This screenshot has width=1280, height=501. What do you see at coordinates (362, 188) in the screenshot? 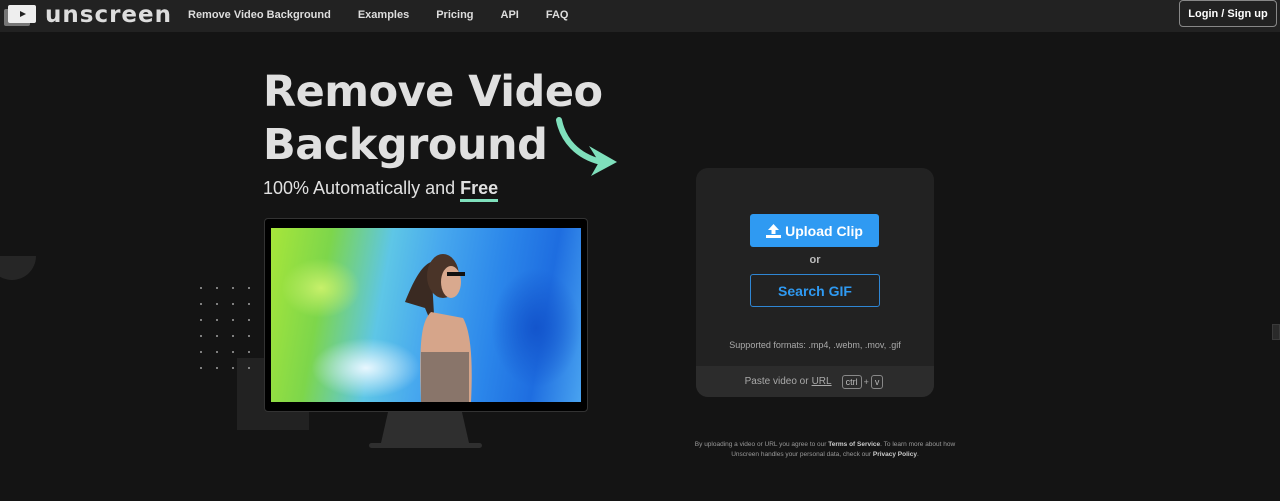
I see `subtitle-text: 100% Automatically and` at bounding box center [362, 188].